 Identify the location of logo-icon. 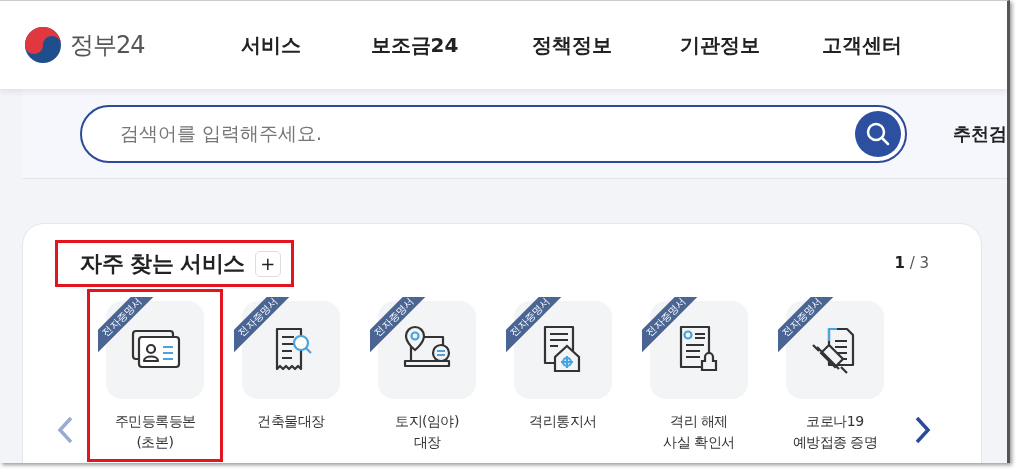
(43, 45).